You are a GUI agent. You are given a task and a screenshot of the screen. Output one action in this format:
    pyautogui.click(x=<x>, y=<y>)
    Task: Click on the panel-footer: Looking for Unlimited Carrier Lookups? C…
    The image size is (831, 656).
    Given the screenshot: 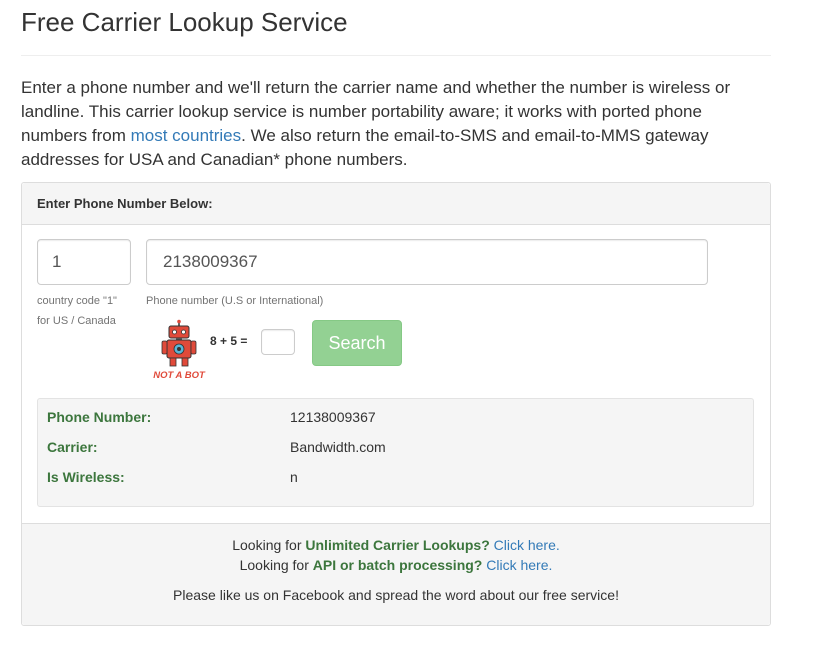 What is the action you would take?
    pyautogui.click(x=396, y=574)
    